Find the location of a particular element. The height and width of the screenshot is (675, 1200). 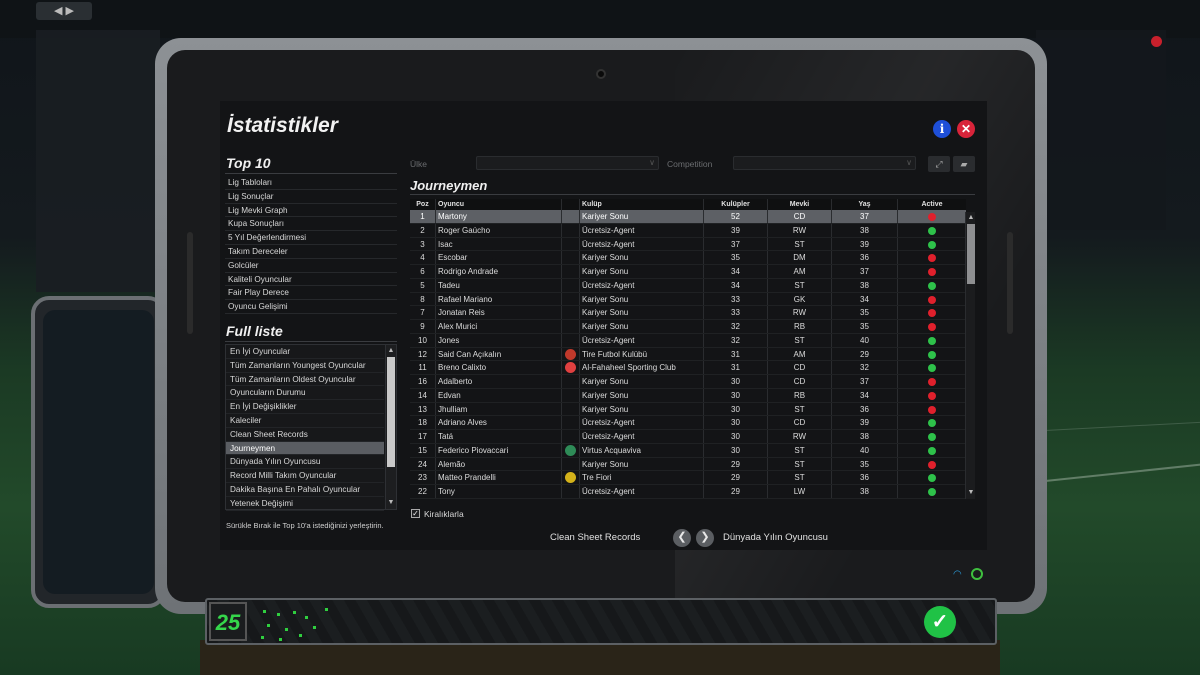

table-row: 17 Tatá Ücretsiz-Agent 30 RW 38 is located at coordinates (688, 437).